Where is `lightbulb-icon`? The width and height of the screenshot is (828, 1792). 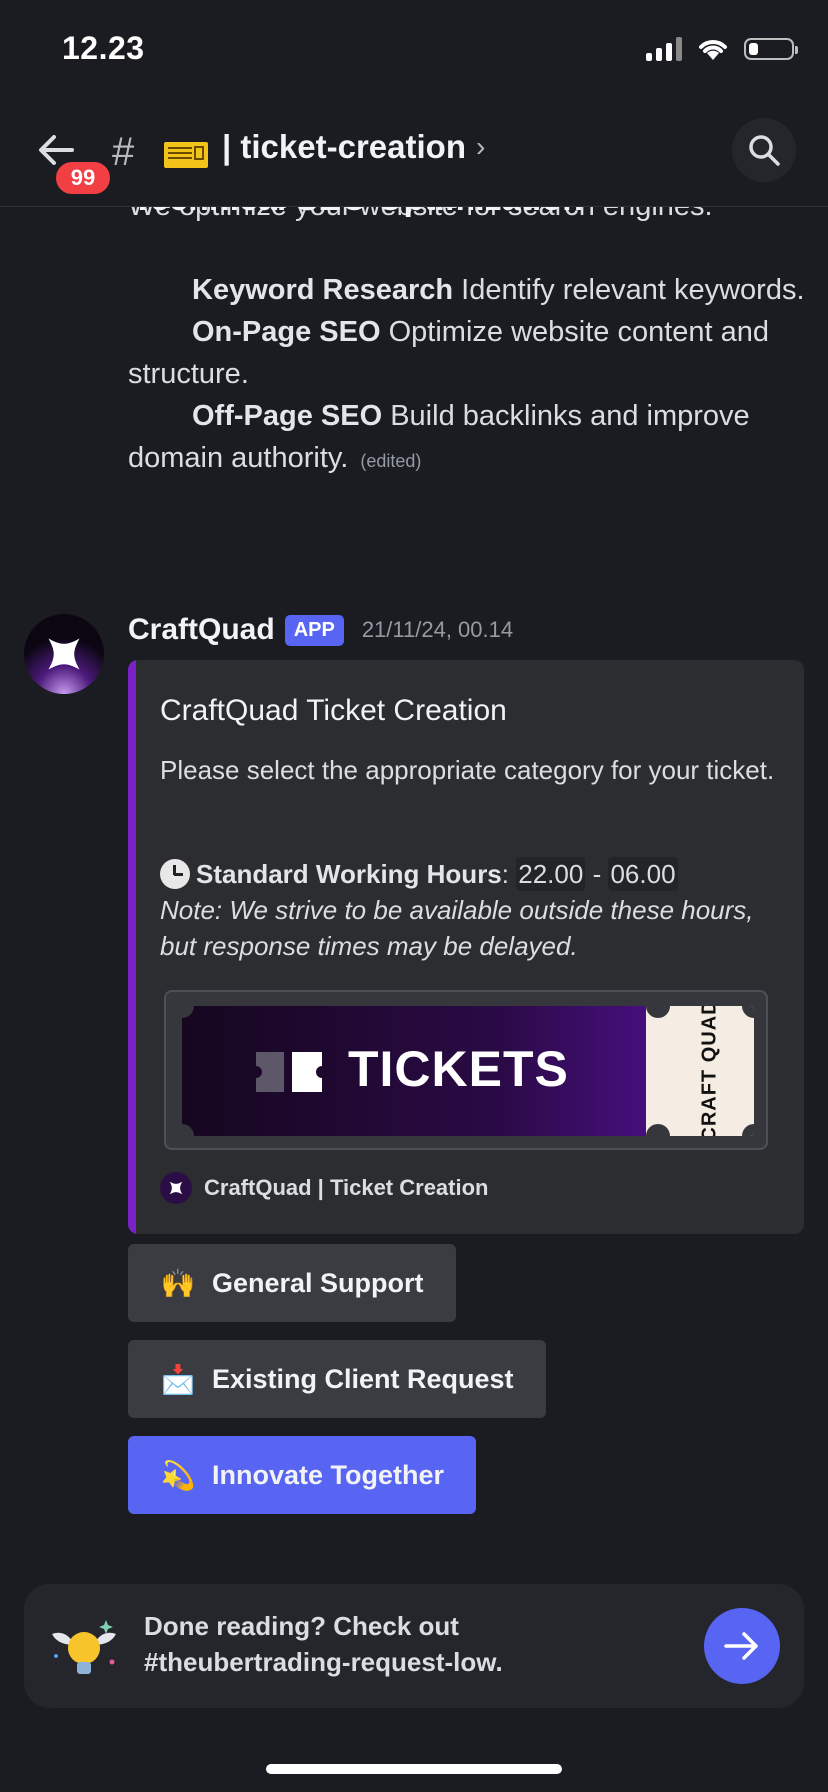 lightbulb-icon is located at coordinates (84, 1647).